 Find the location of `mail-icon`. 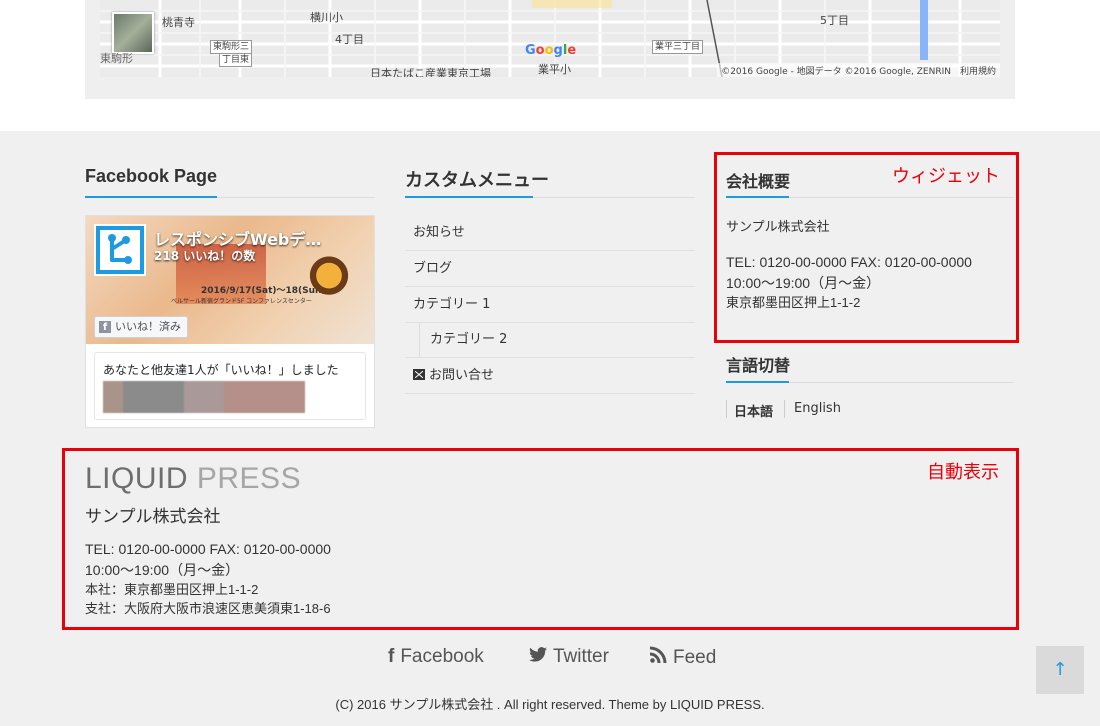

mail-icon is located at coordinates (419, 374).